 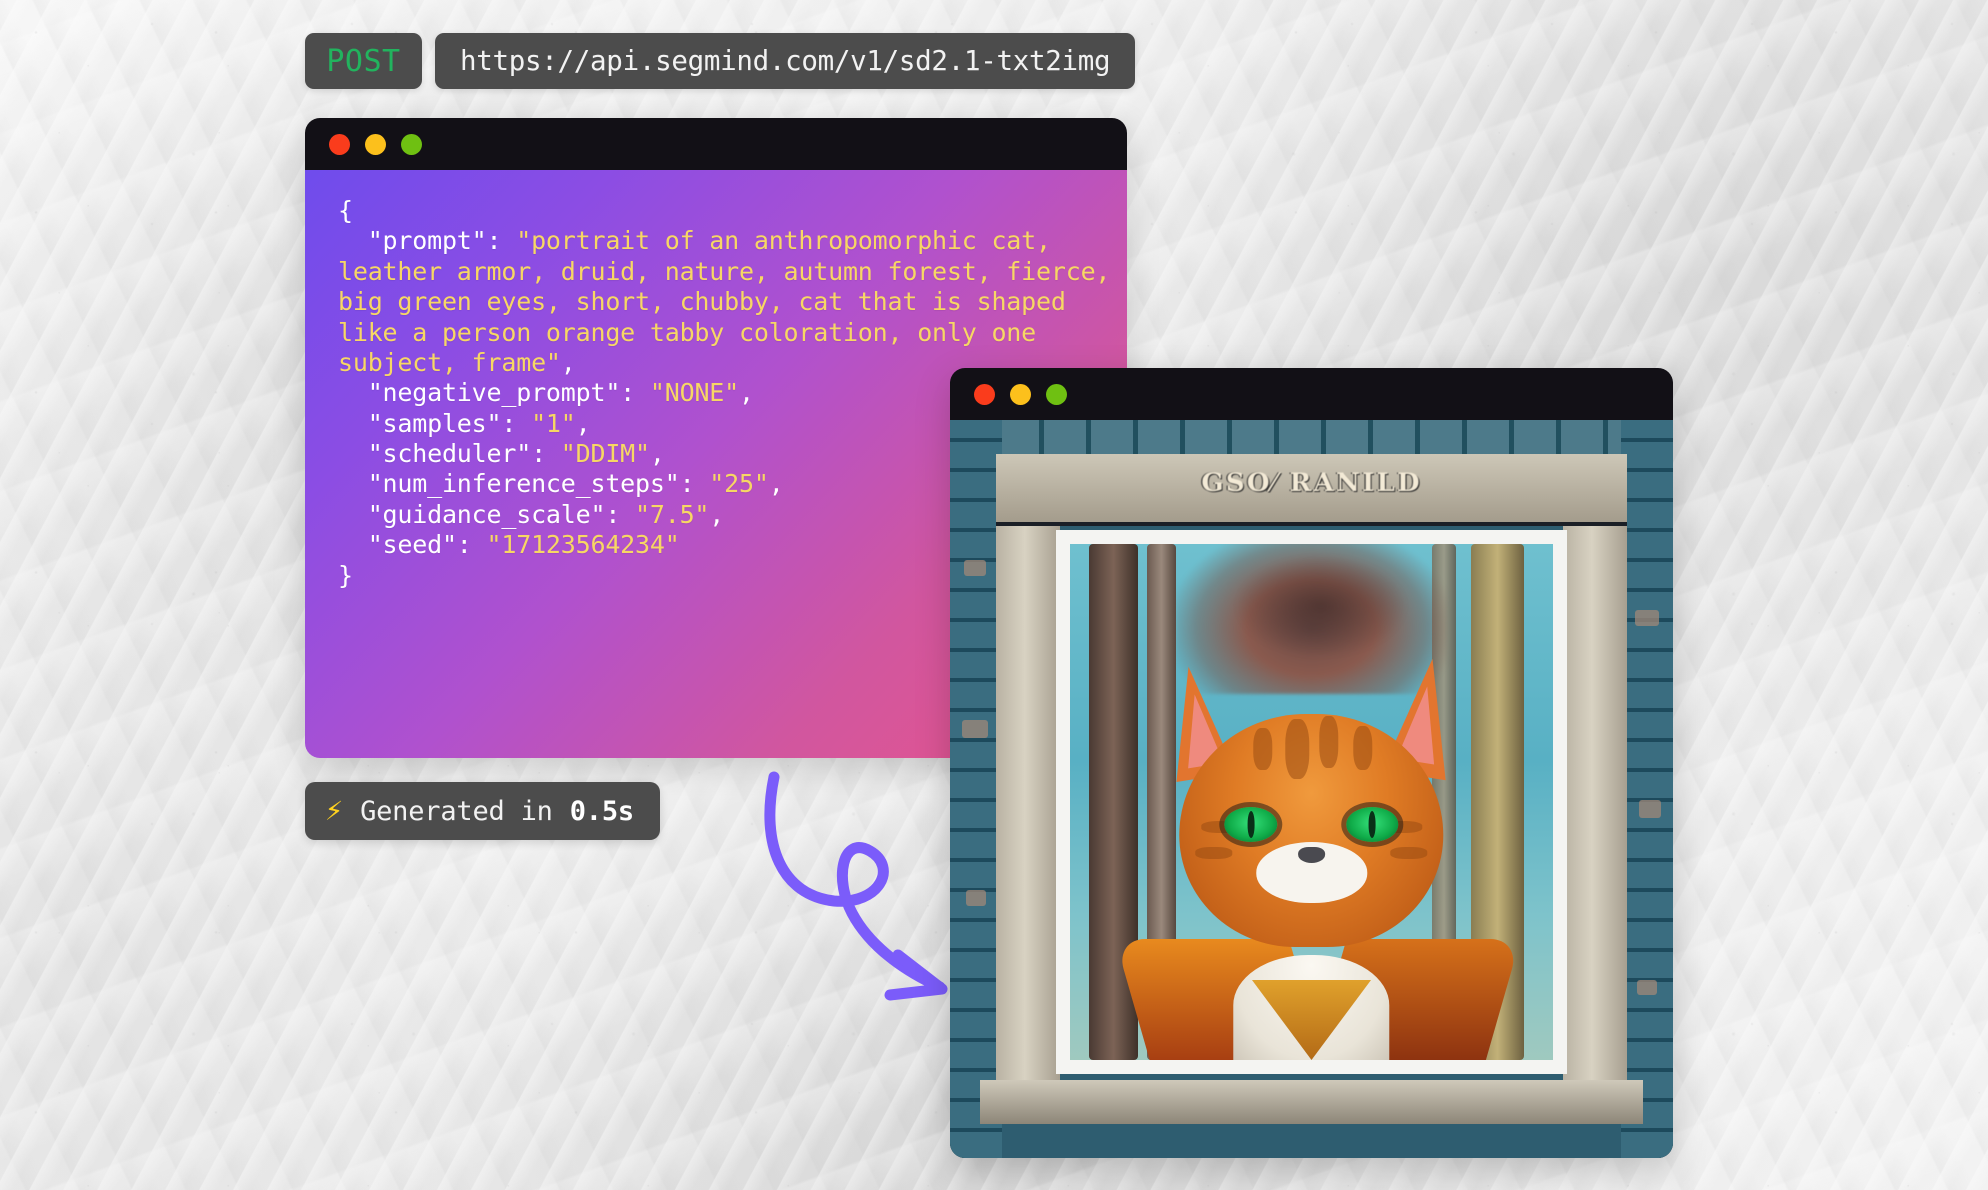 I want to click on generation-time-label: Generated in, so click(x=456, y=811).